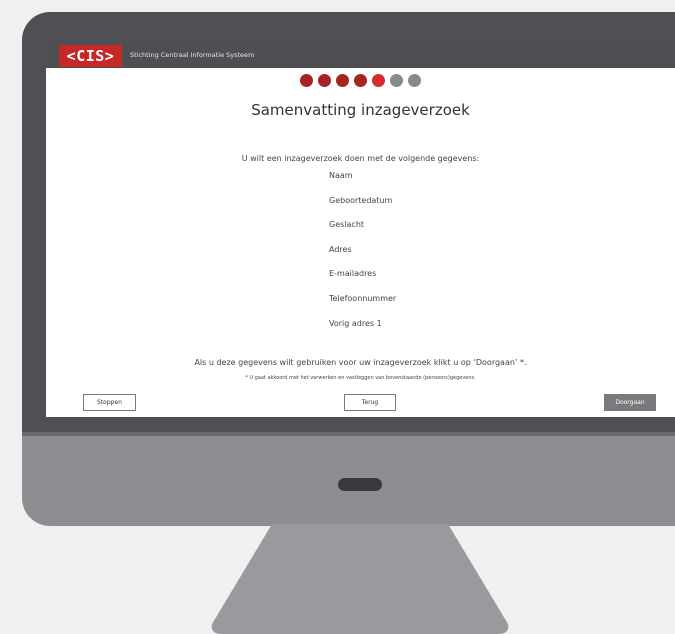 The width and height of the screenshot is (675, 634). What do you see at coordinates (630, 402) in the screenshot?
I see `continue-button: Doorgaan` at bounding box center [630, 402].